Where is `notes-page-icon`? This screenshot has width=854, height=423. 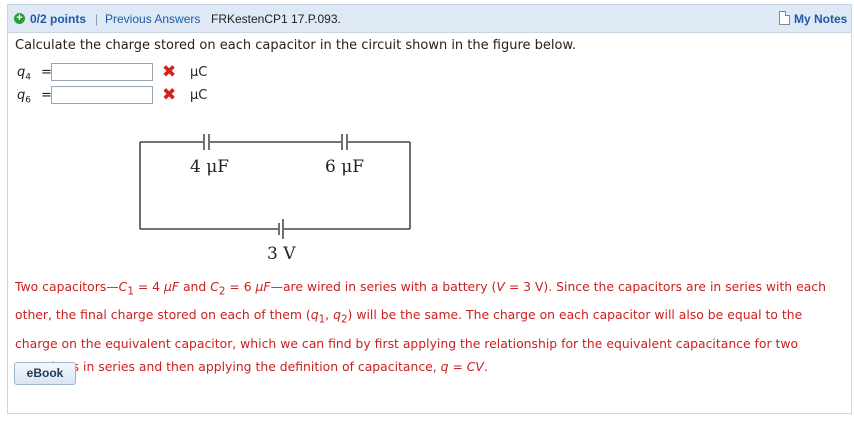 notes-page-icon is located at coordinates (784, 18).